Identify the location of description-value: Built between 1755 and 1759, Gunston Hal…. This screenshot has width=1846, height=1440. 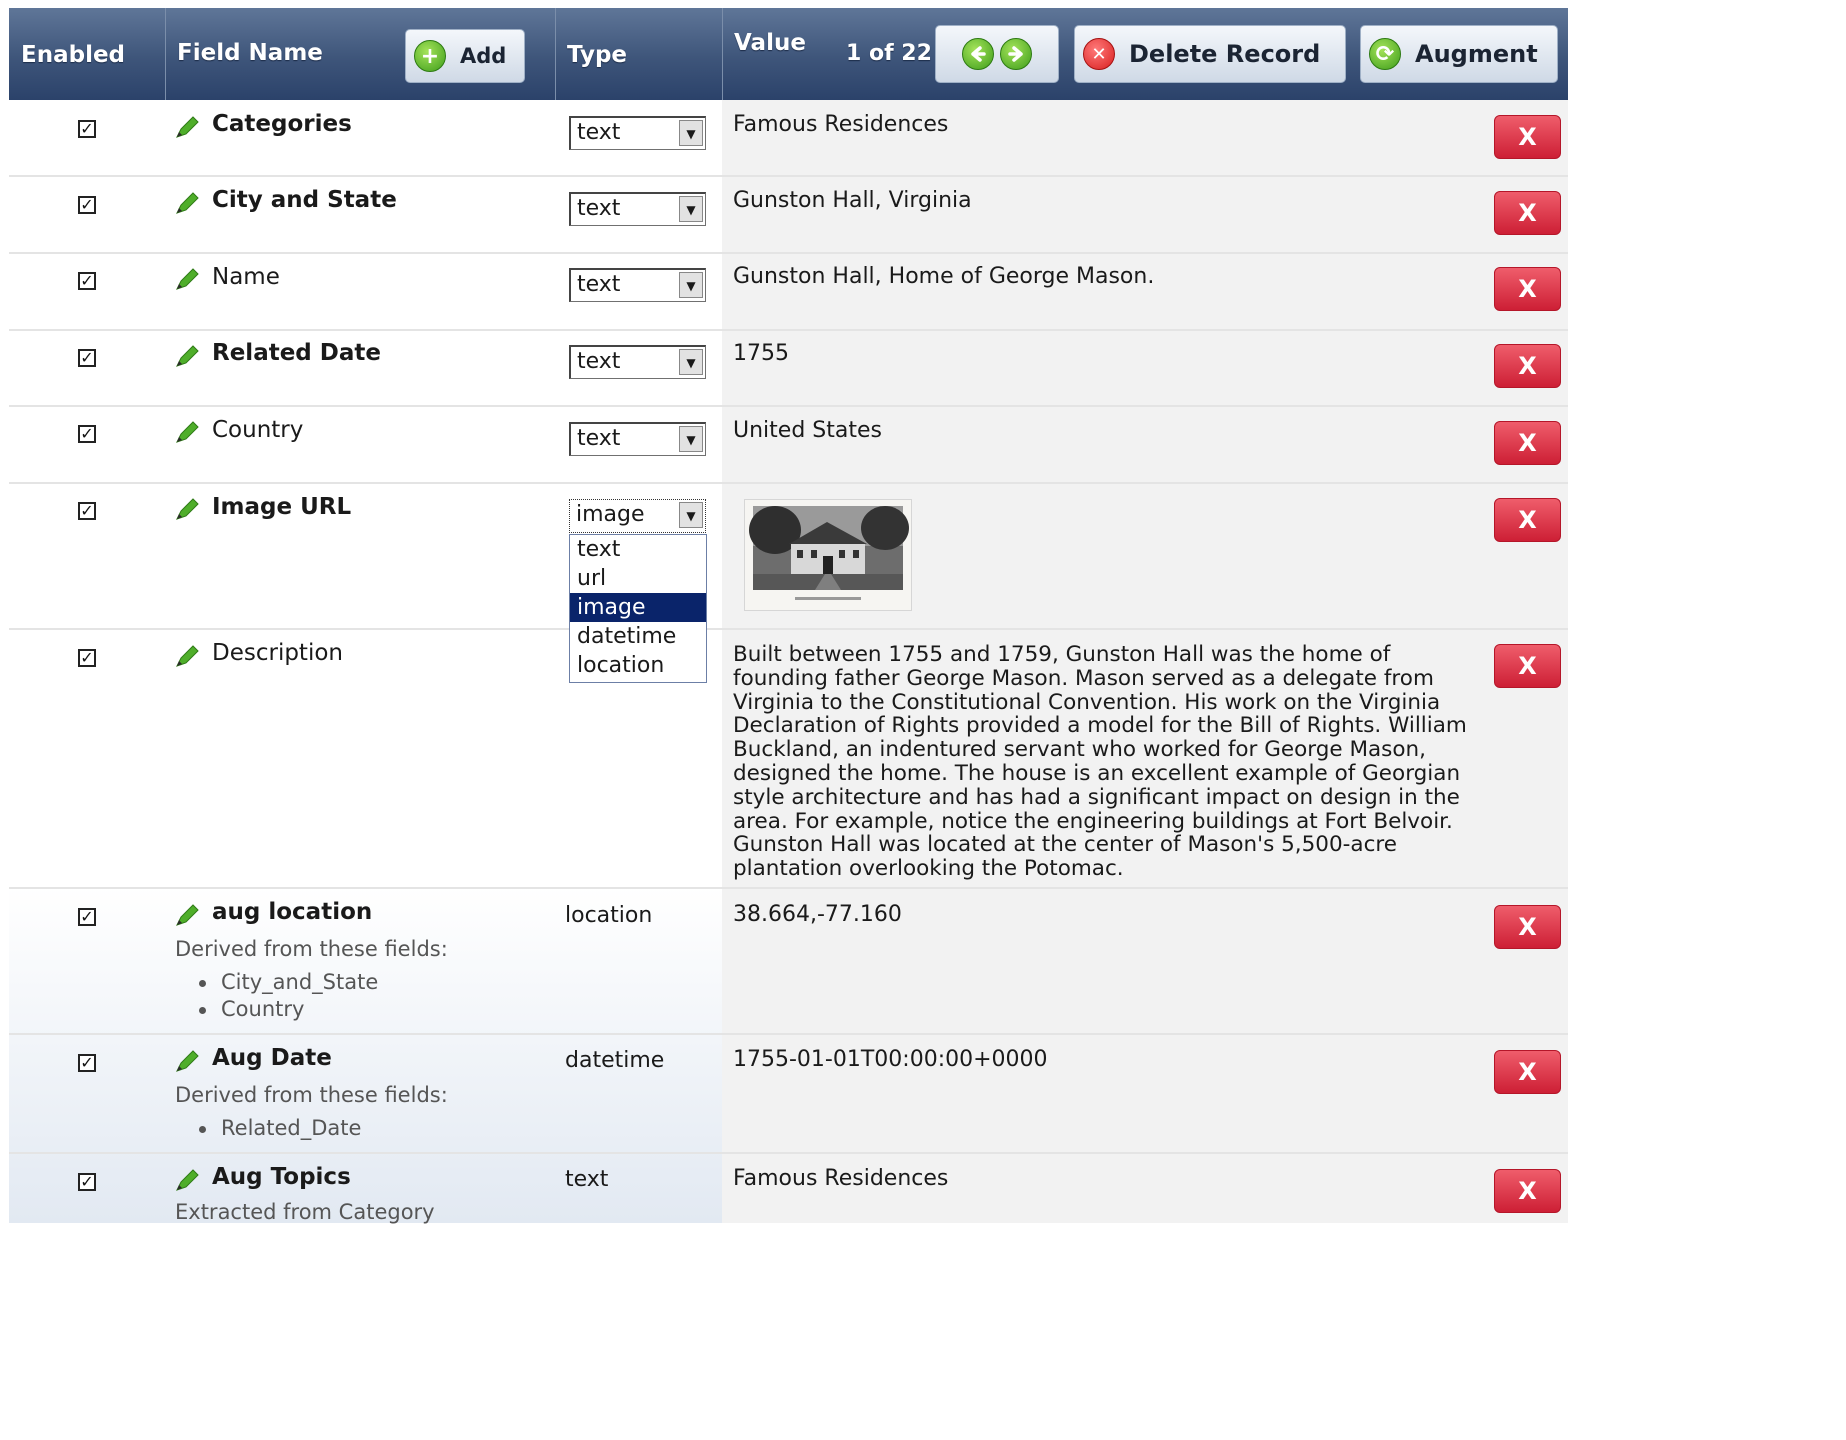
(1100, 762).